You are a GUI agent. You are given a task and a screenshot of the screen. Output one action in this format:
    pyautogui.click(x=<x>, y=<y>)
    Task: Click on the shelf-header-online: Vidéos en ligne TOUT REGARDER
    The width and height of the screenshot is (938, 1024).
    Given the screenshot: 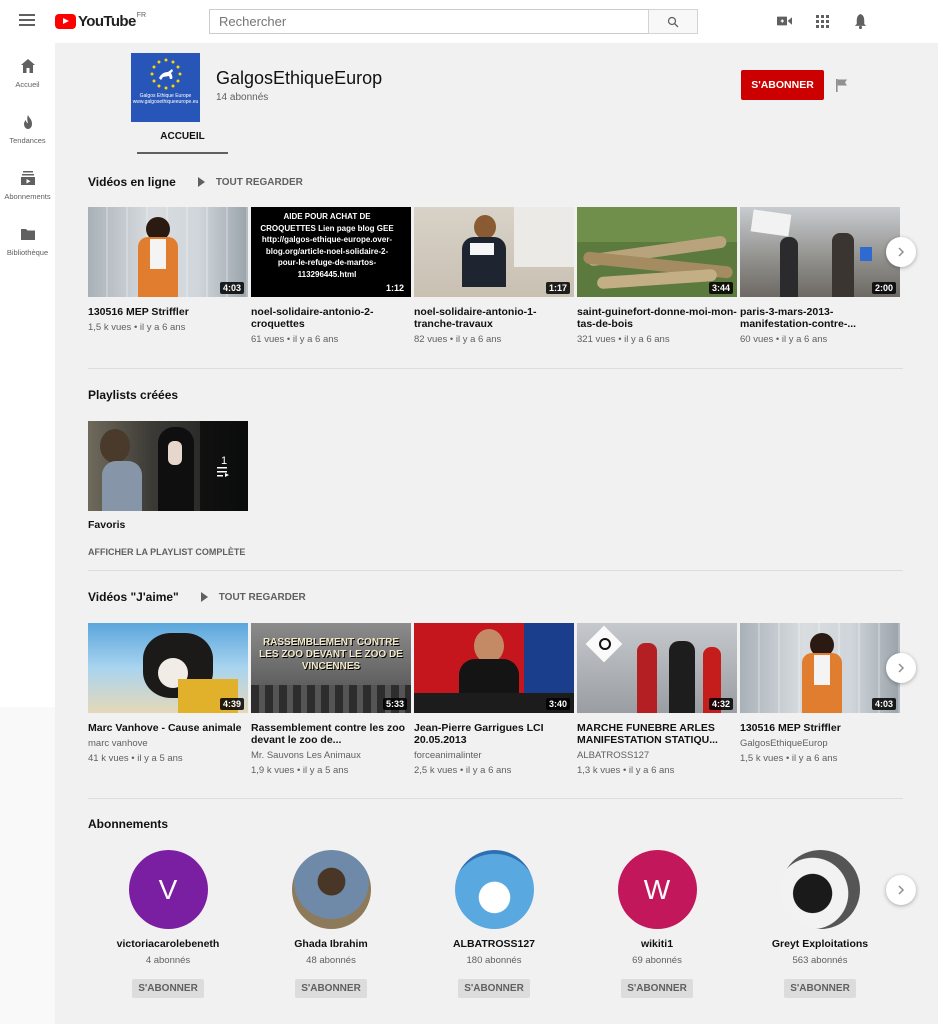 What is the action you would take?
    pyautogui.click(x=195, y=182)
    